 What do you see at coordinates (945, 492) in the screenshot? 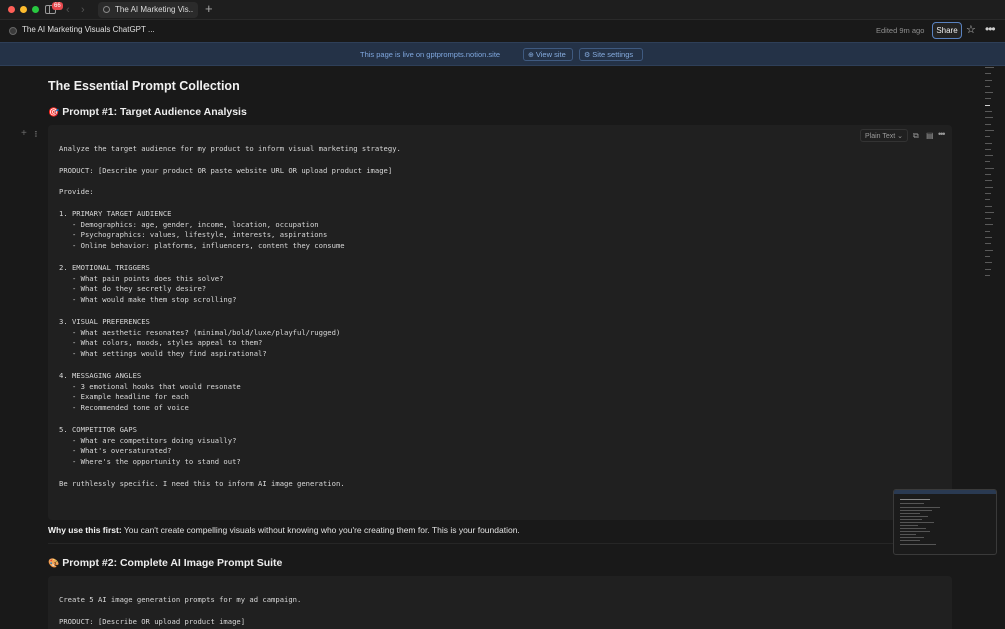
I see `thumbnail-banner` at bounding box center [945, 492].